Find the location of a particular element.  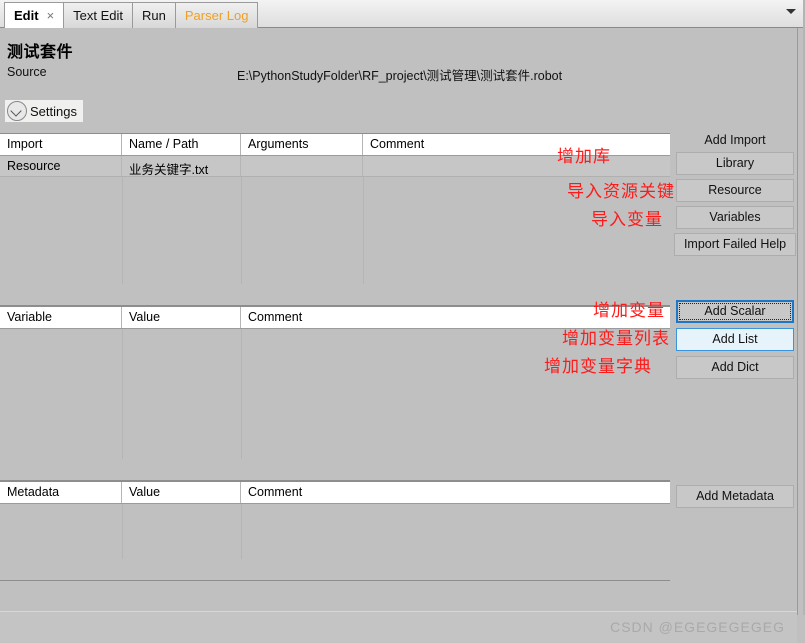

chevron-down-icon is located at coordinates (791, 11).